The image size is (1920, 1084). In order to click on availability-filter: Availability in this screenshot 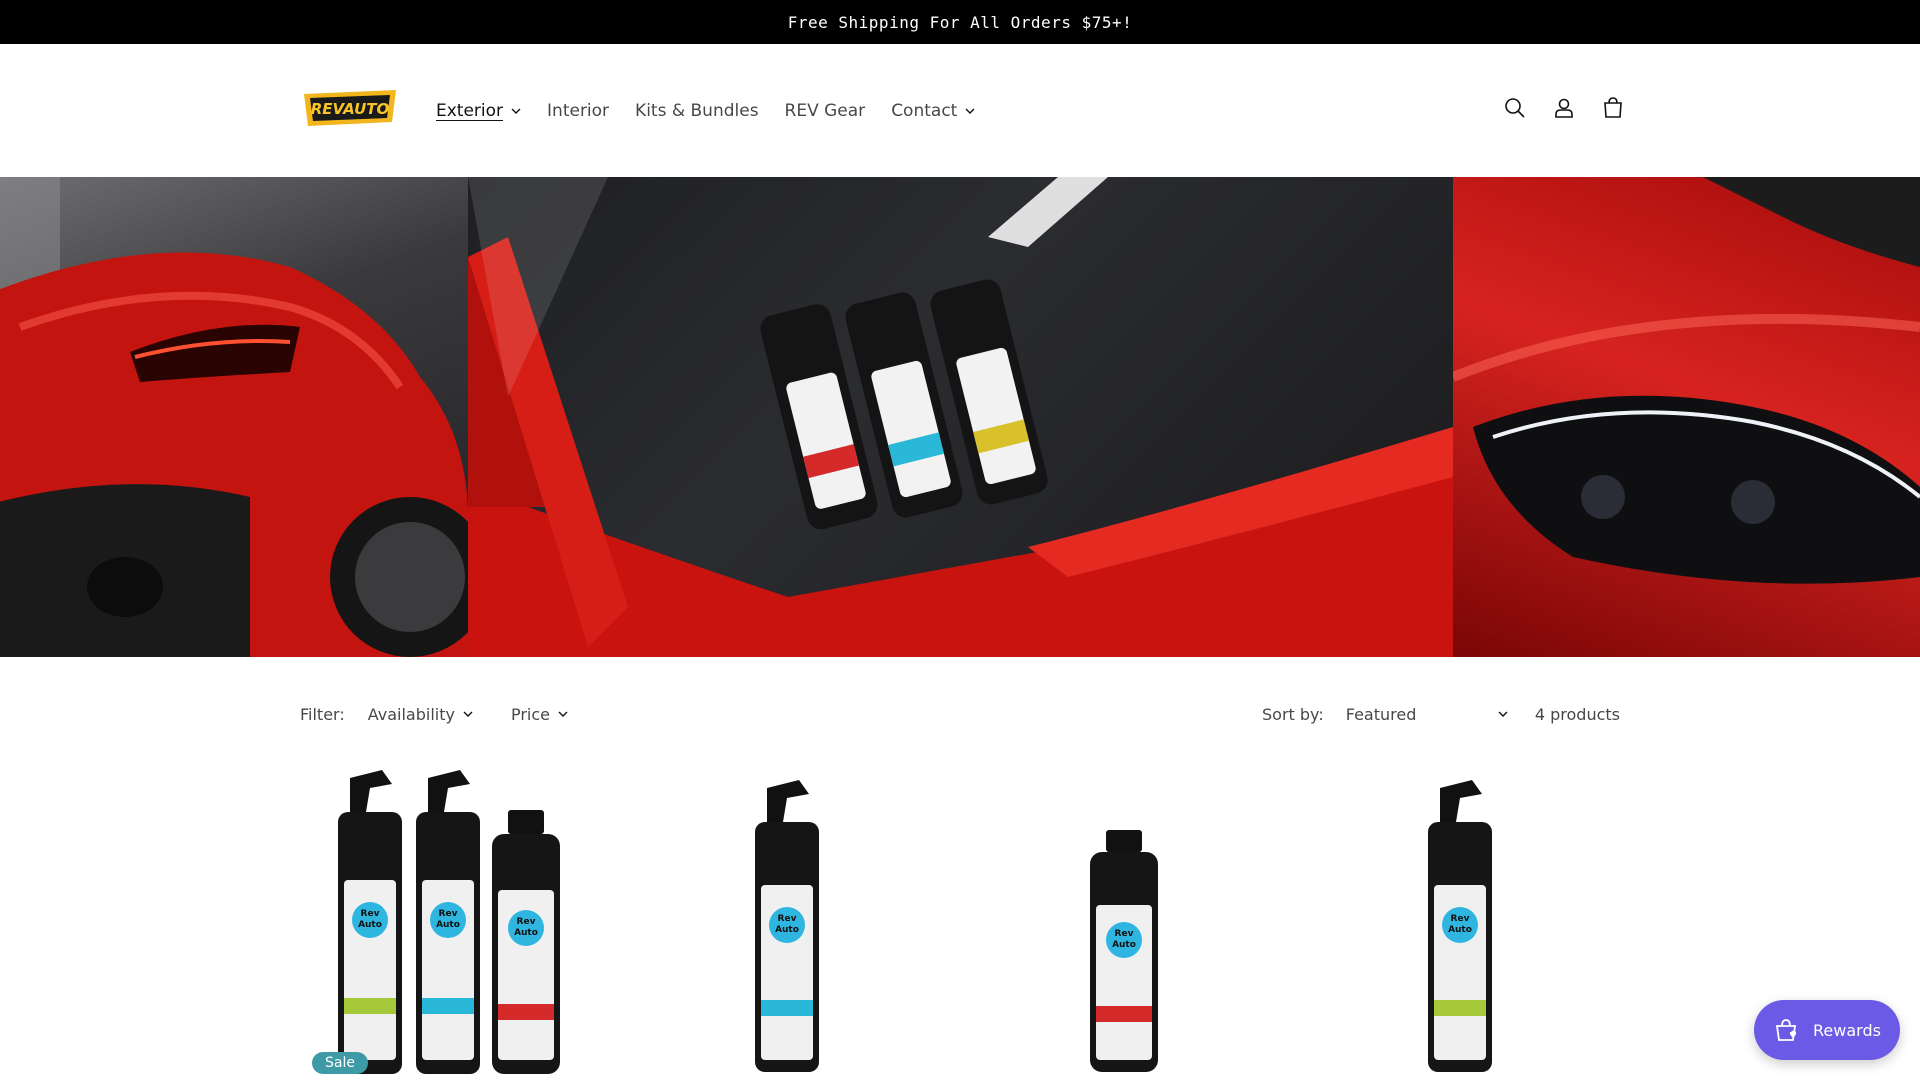, I will do `click(420, 714)`.